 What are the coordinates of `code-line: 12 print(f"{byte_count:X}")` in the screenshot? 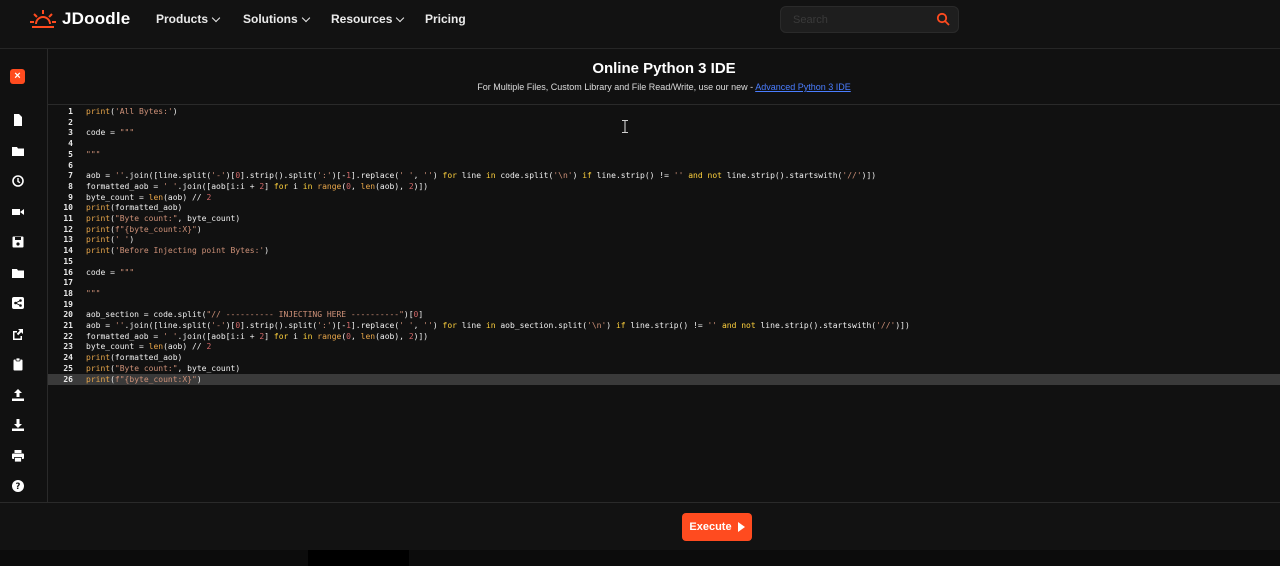 It's located at (664, 229).